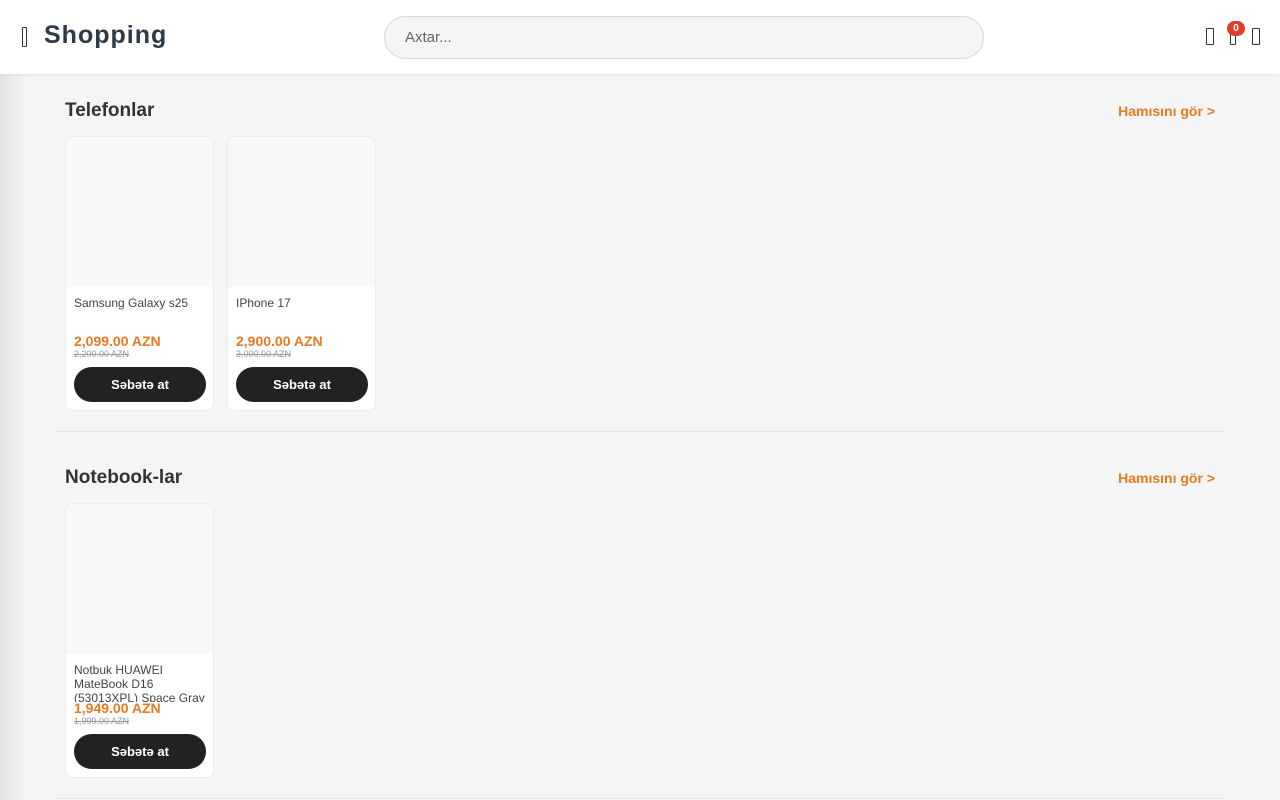 This screenshot has width=1280, height=800. Describe the element at coordinates (102, 354) in the screenshot. I see `product-old-price: 2,200.00 AZN` at that location.